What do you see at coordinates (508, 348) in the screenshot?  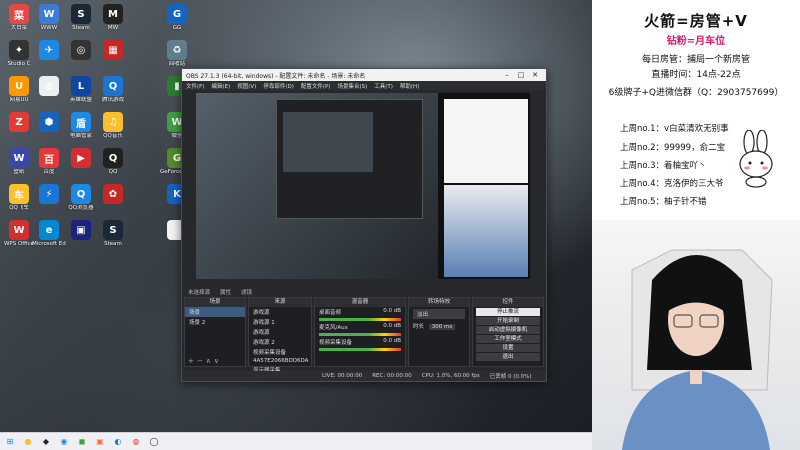 I see `settings-button: 设置` at bounding box center [508, 348].